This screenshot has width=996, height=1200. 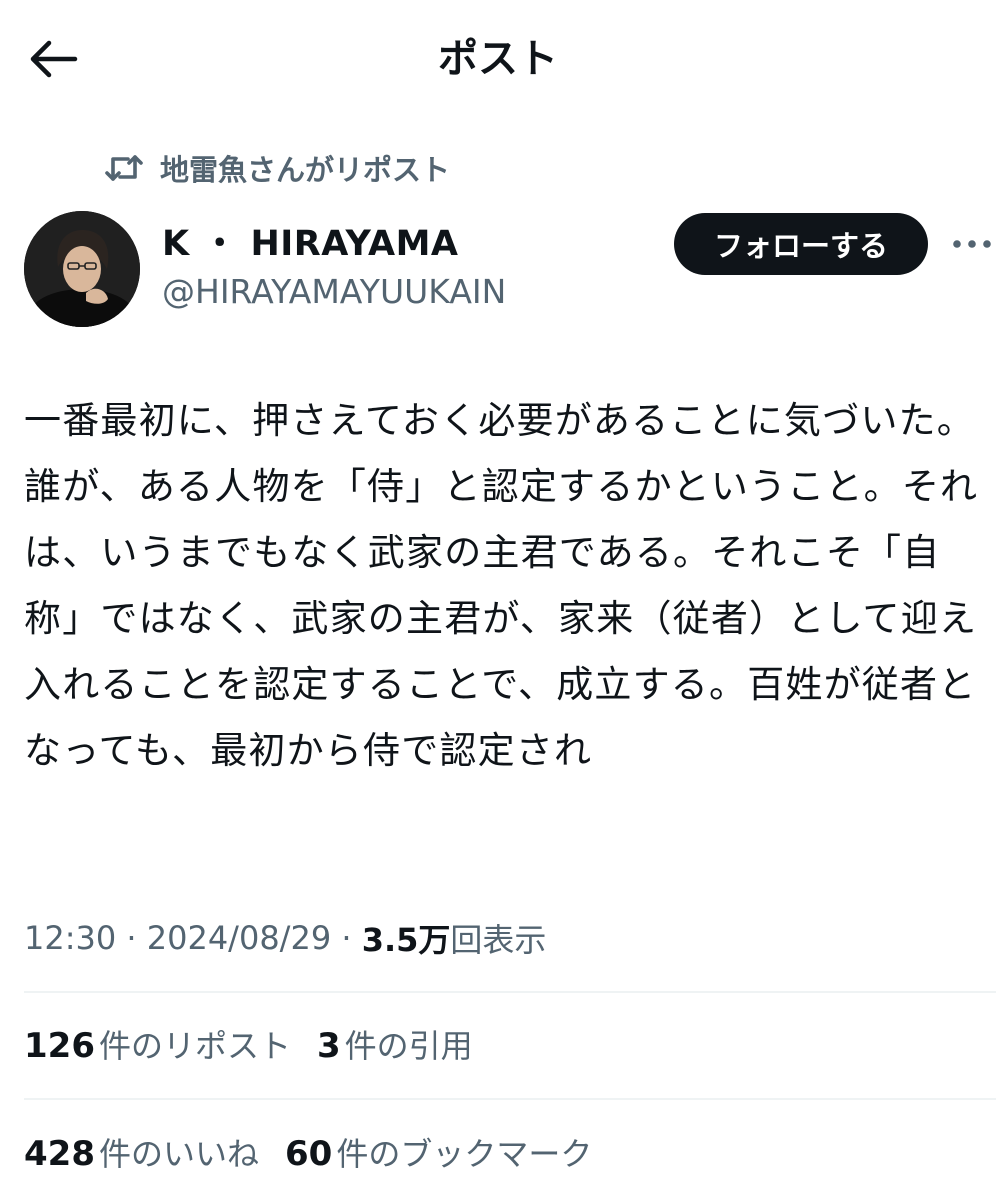 I want to click on repost-indicator: 地雷魚さんがリポスト, so click(x=277, y=168).